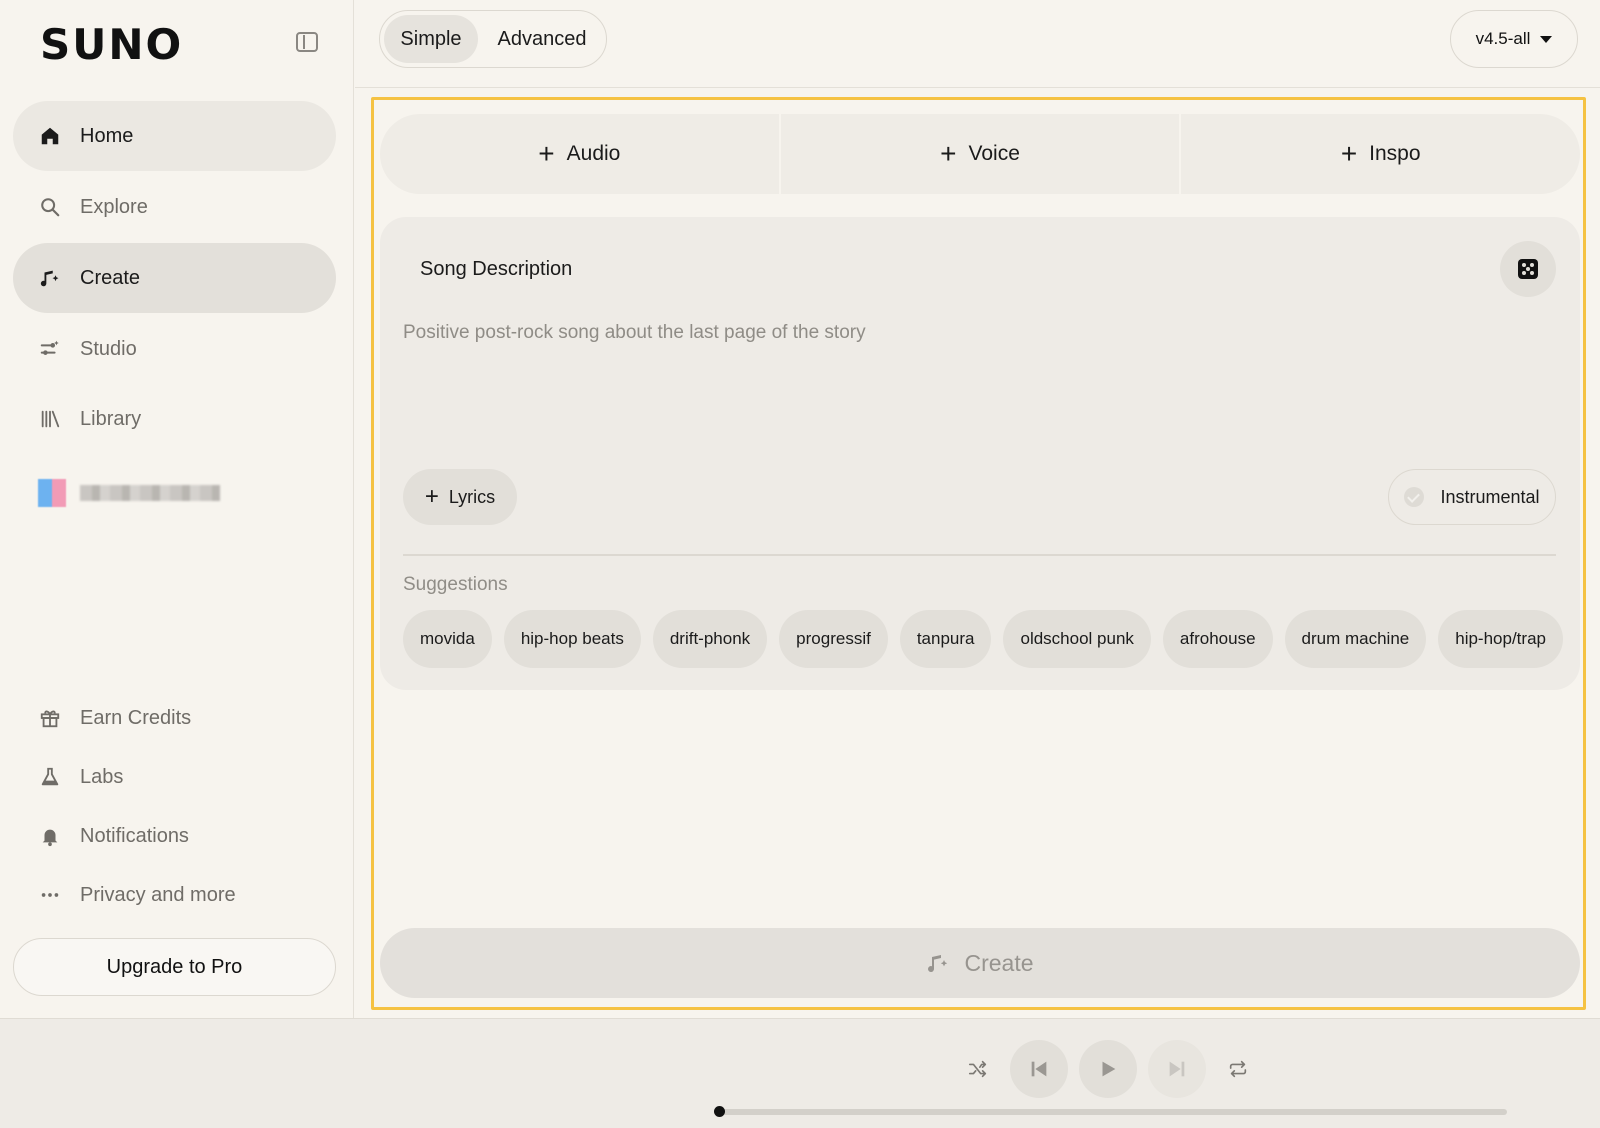 Image resolution: width=1600 pixels, height=1128 pixels. I want to click on avatar, so click(52, 493).